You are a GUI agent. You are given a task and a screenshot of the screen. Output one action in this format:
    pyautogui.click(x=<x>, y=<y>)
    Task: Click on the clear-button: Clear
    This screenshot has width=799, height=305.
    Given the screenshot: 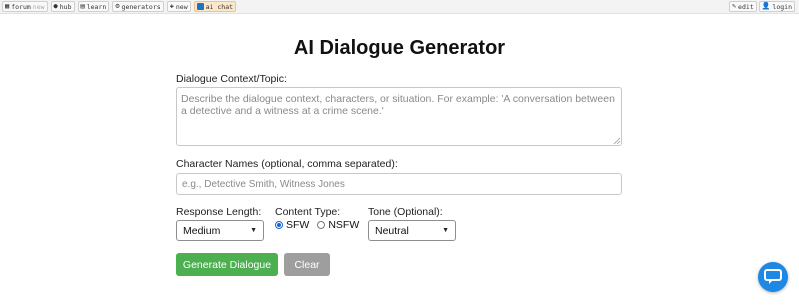 What is the action you would take?
    pyautogui.click(x=307, y=264)
    